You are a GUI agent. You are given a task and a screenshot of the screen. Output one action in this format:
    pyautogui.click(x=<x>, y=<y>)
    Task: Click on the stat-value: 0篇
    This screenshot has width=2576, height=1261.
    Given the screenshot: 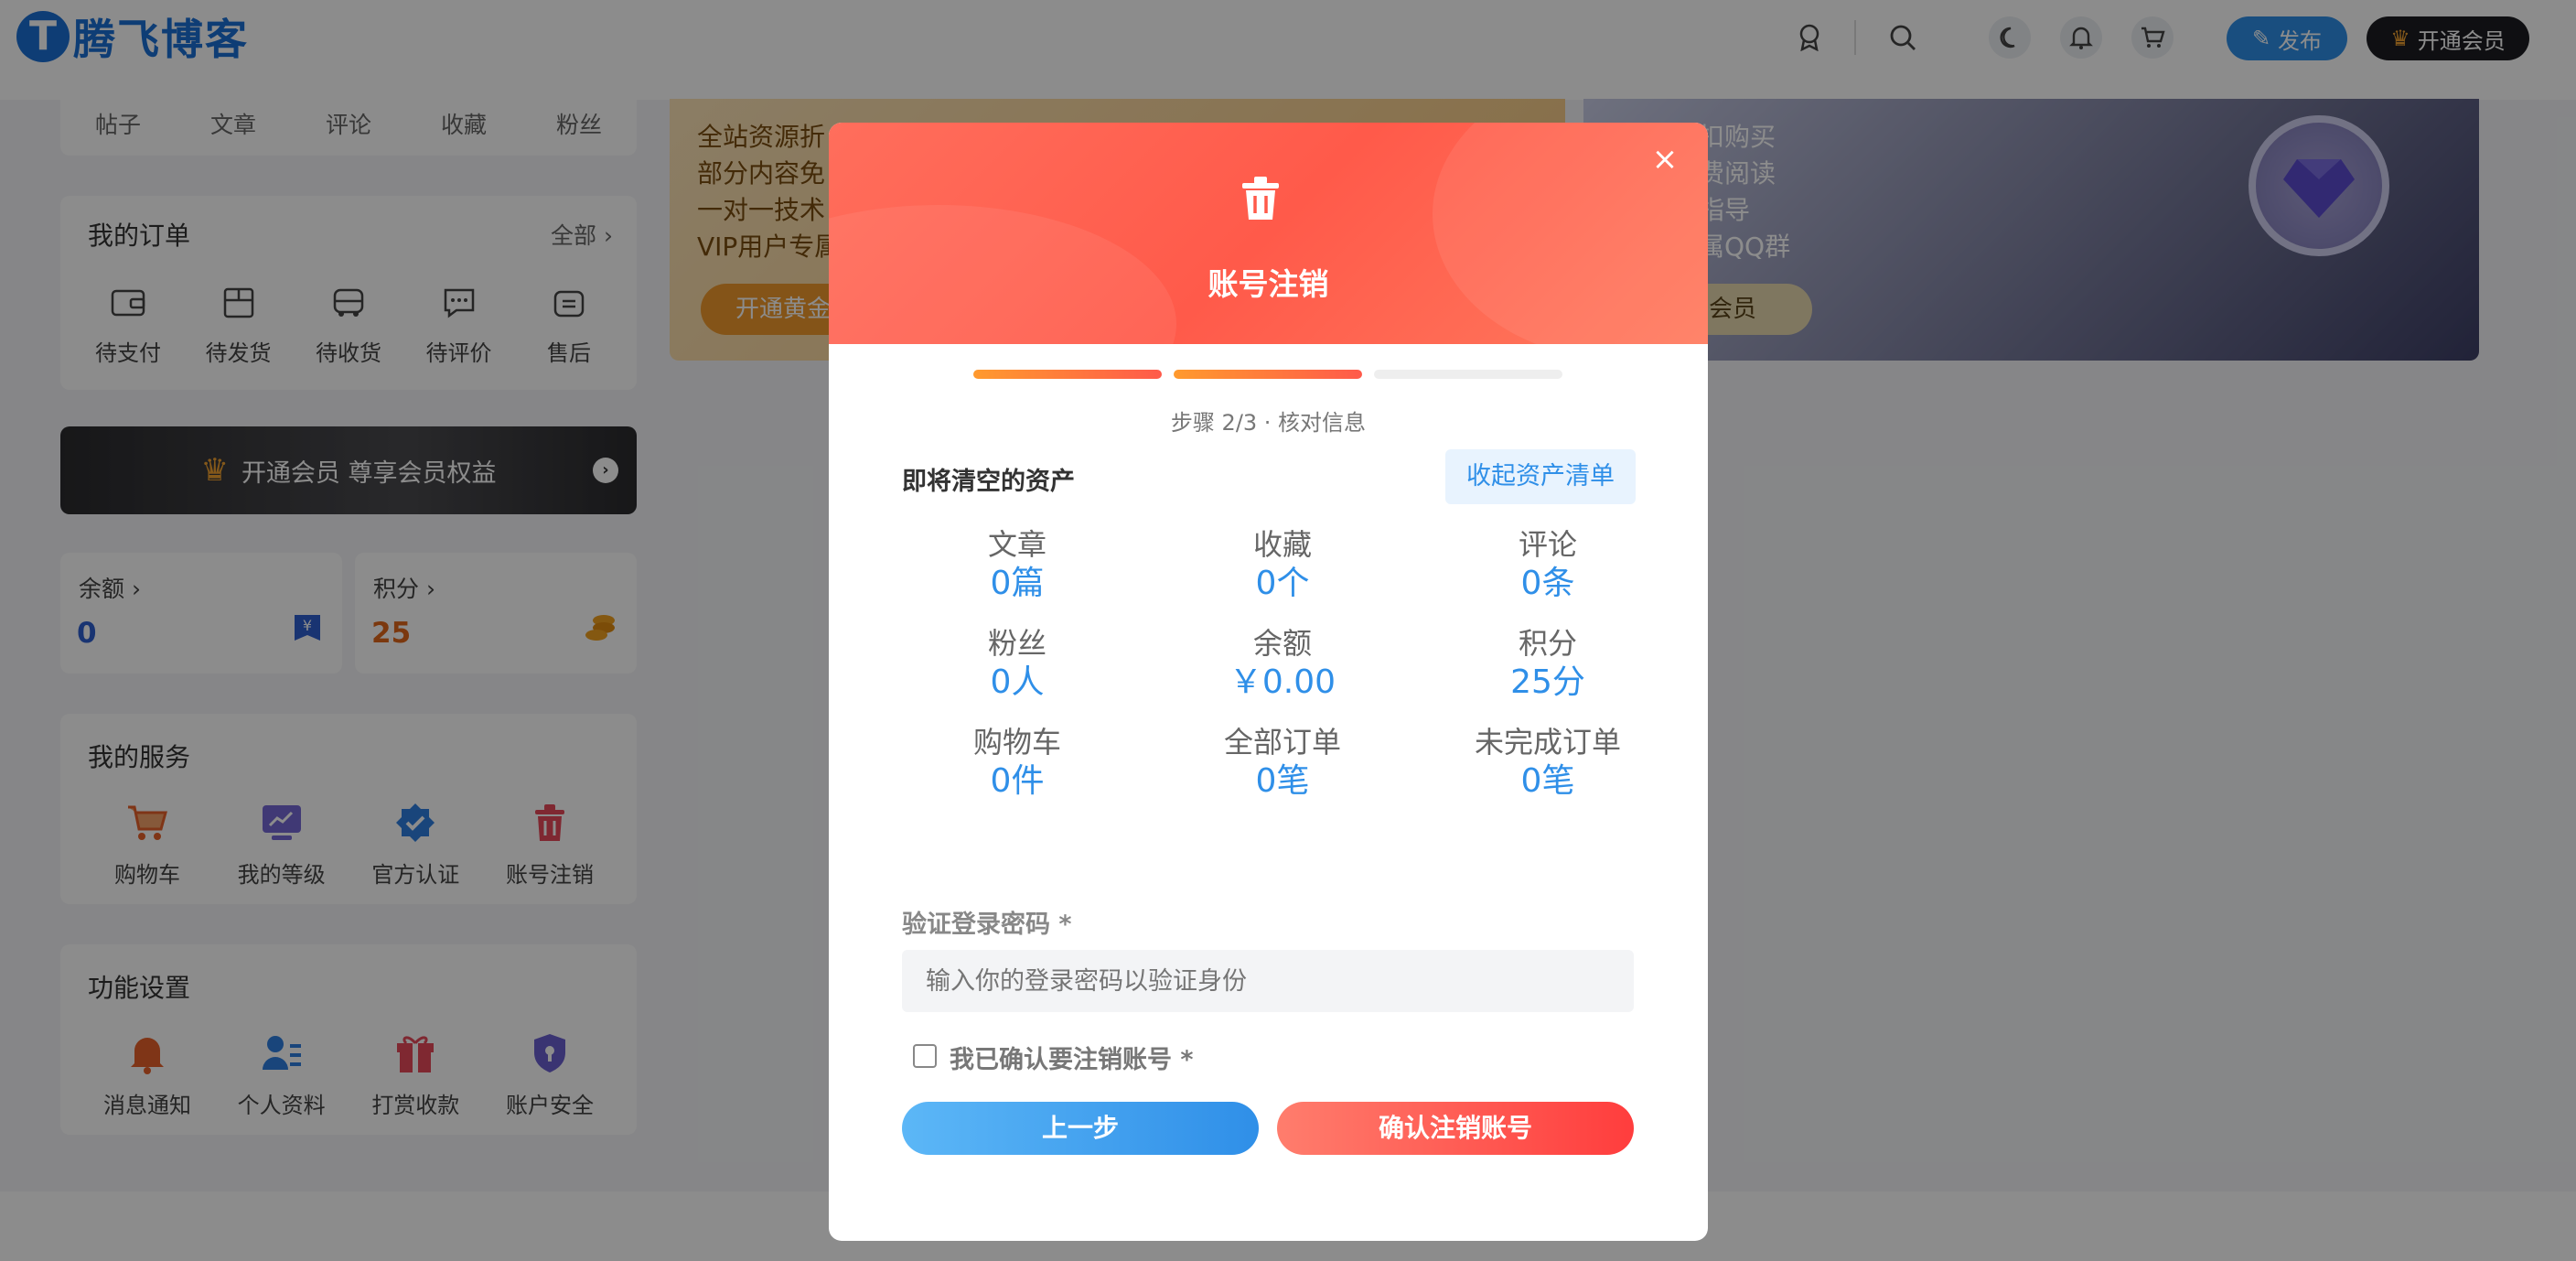 What is the action you would take?
    pyautogui.click(x=1018, y=583)
    